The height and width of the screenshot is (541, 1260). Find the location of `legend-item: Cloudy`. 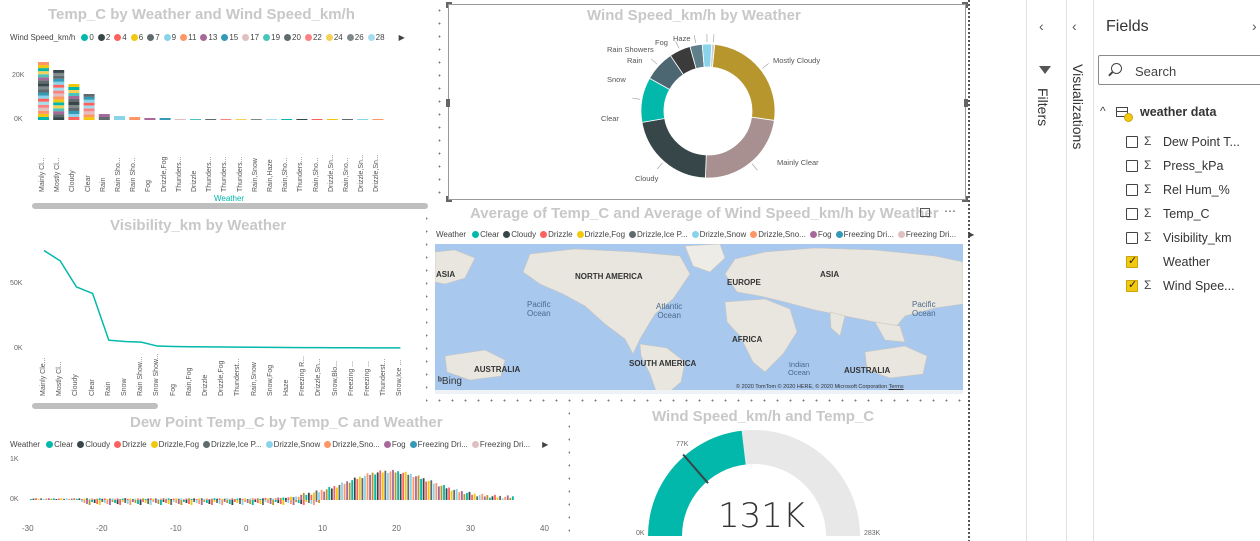

legend-item: Cloudy is located at coordinates (519, 234).